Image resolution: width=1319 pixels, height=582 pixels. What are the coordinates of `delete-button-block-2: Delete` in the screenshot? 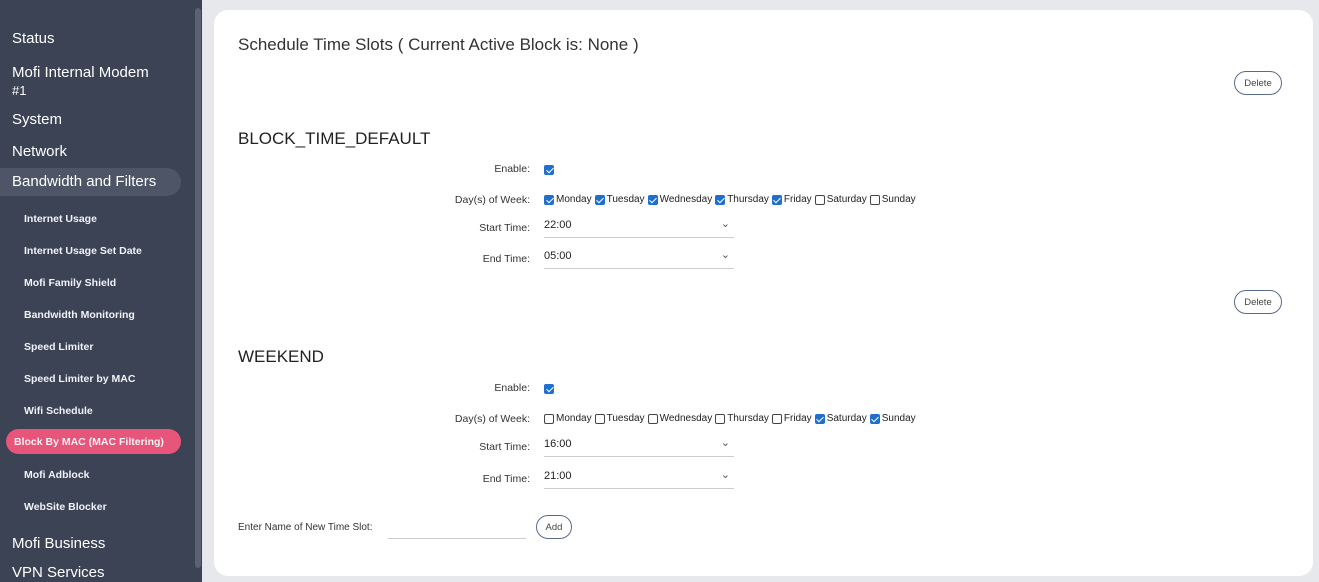 It's located at (1258, 302).